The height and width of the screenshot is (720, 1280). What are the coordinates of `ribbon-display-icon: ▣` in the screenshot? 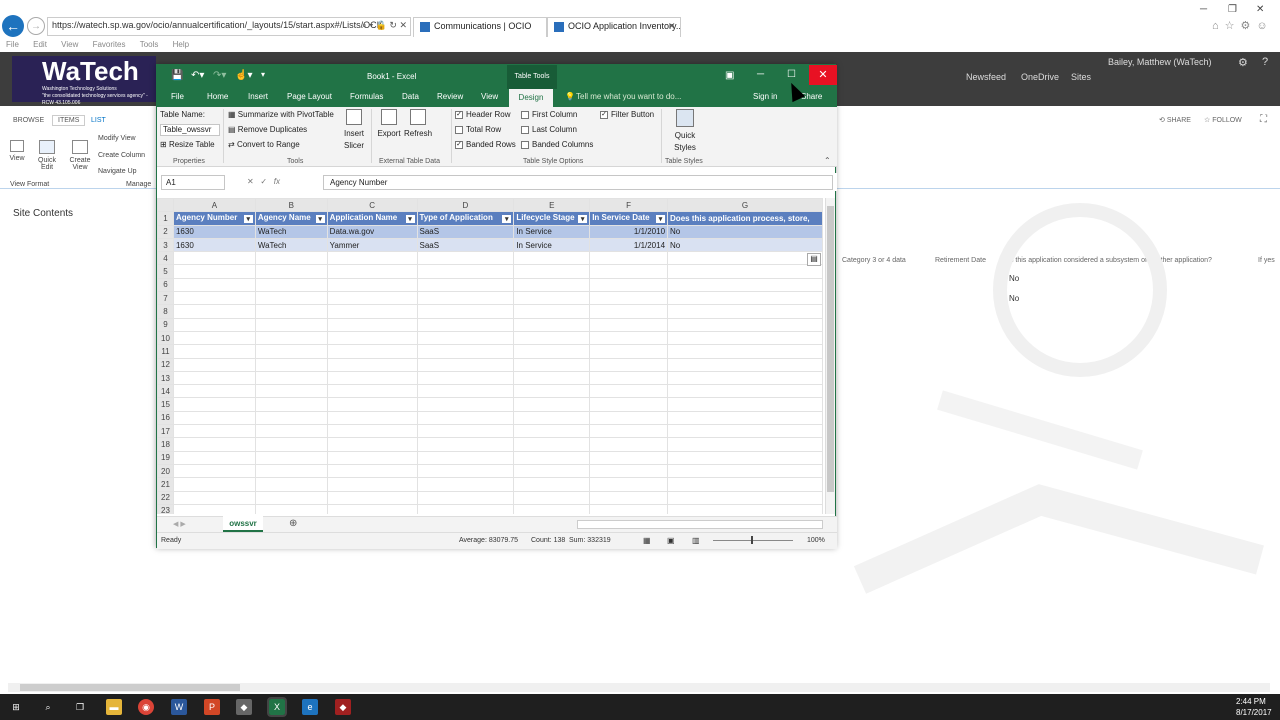 It's located at (729, 75).